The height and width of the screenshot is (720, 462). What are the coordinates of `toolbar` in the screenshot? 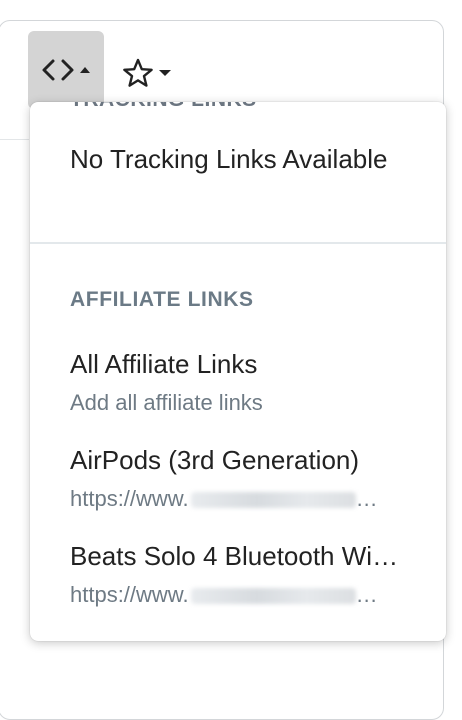 It's located at (105, 70).